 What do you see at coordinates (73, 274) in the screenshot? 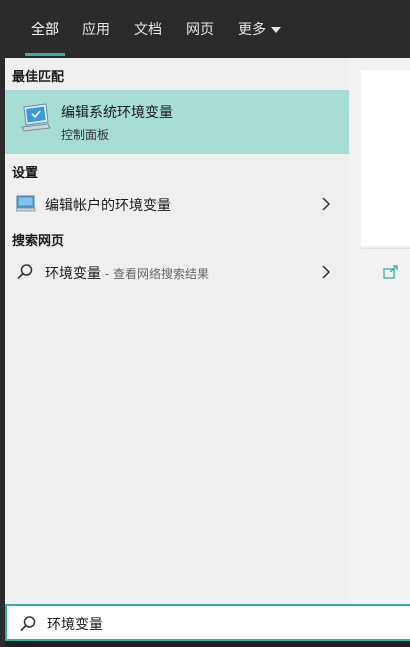
I see `web-search-query: 环境变量` at bounding box center [73, 274].